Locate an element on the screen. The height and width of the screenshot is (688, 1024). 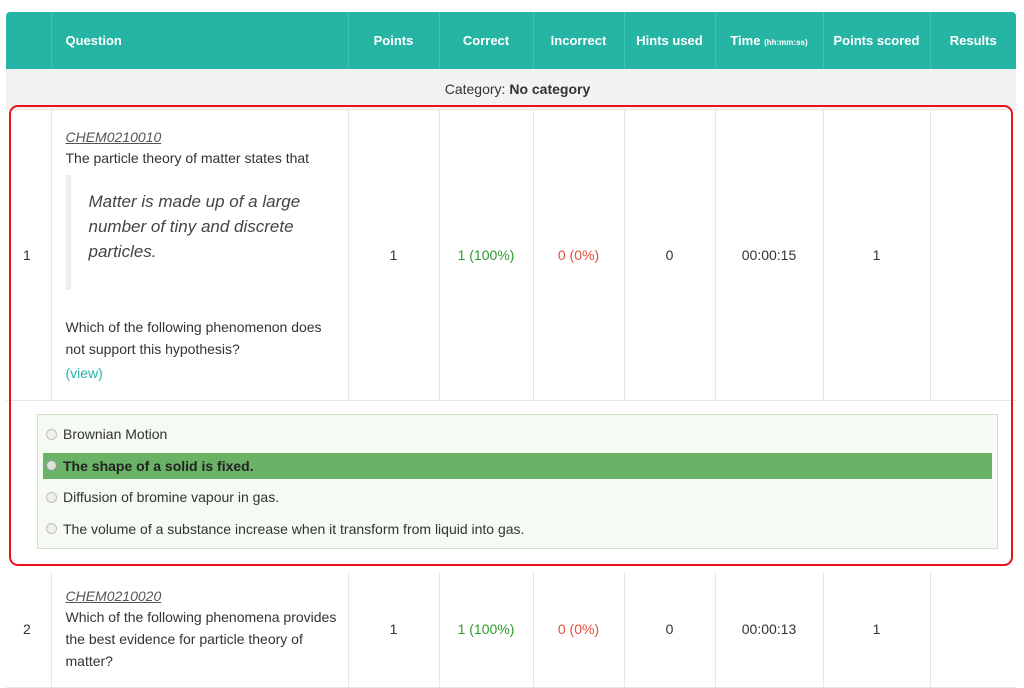
header-incorrect: Incorrect is located at coordinates (578, 40).